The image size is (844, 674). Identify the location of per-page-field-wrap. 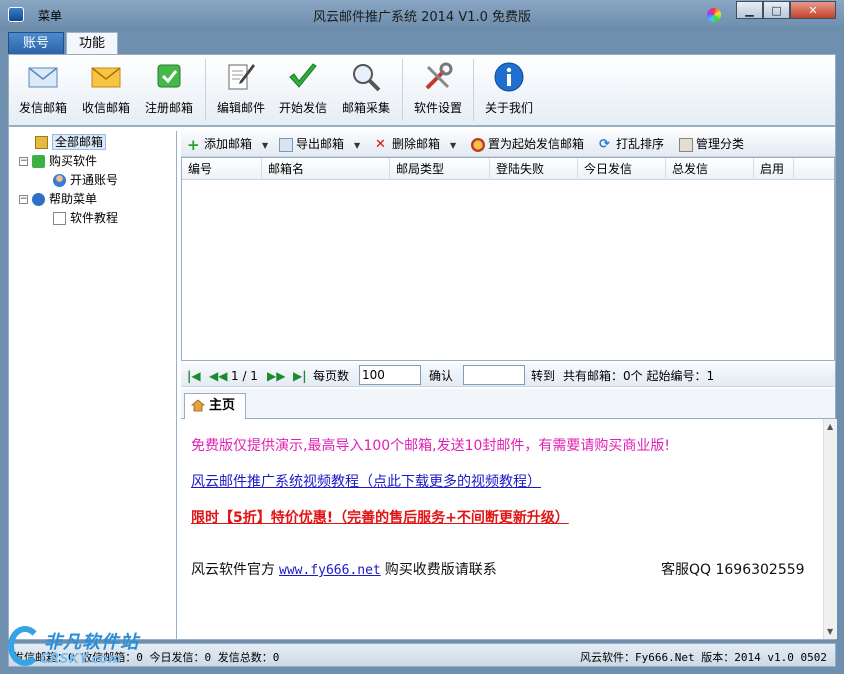
(390, 375).